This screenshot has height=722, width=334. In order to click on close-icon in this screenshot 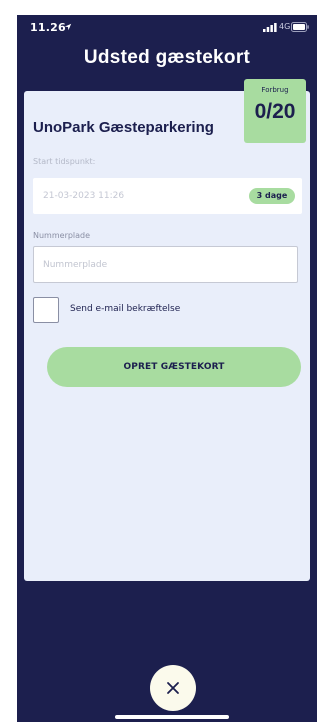, I will do `click(173, 688)`.